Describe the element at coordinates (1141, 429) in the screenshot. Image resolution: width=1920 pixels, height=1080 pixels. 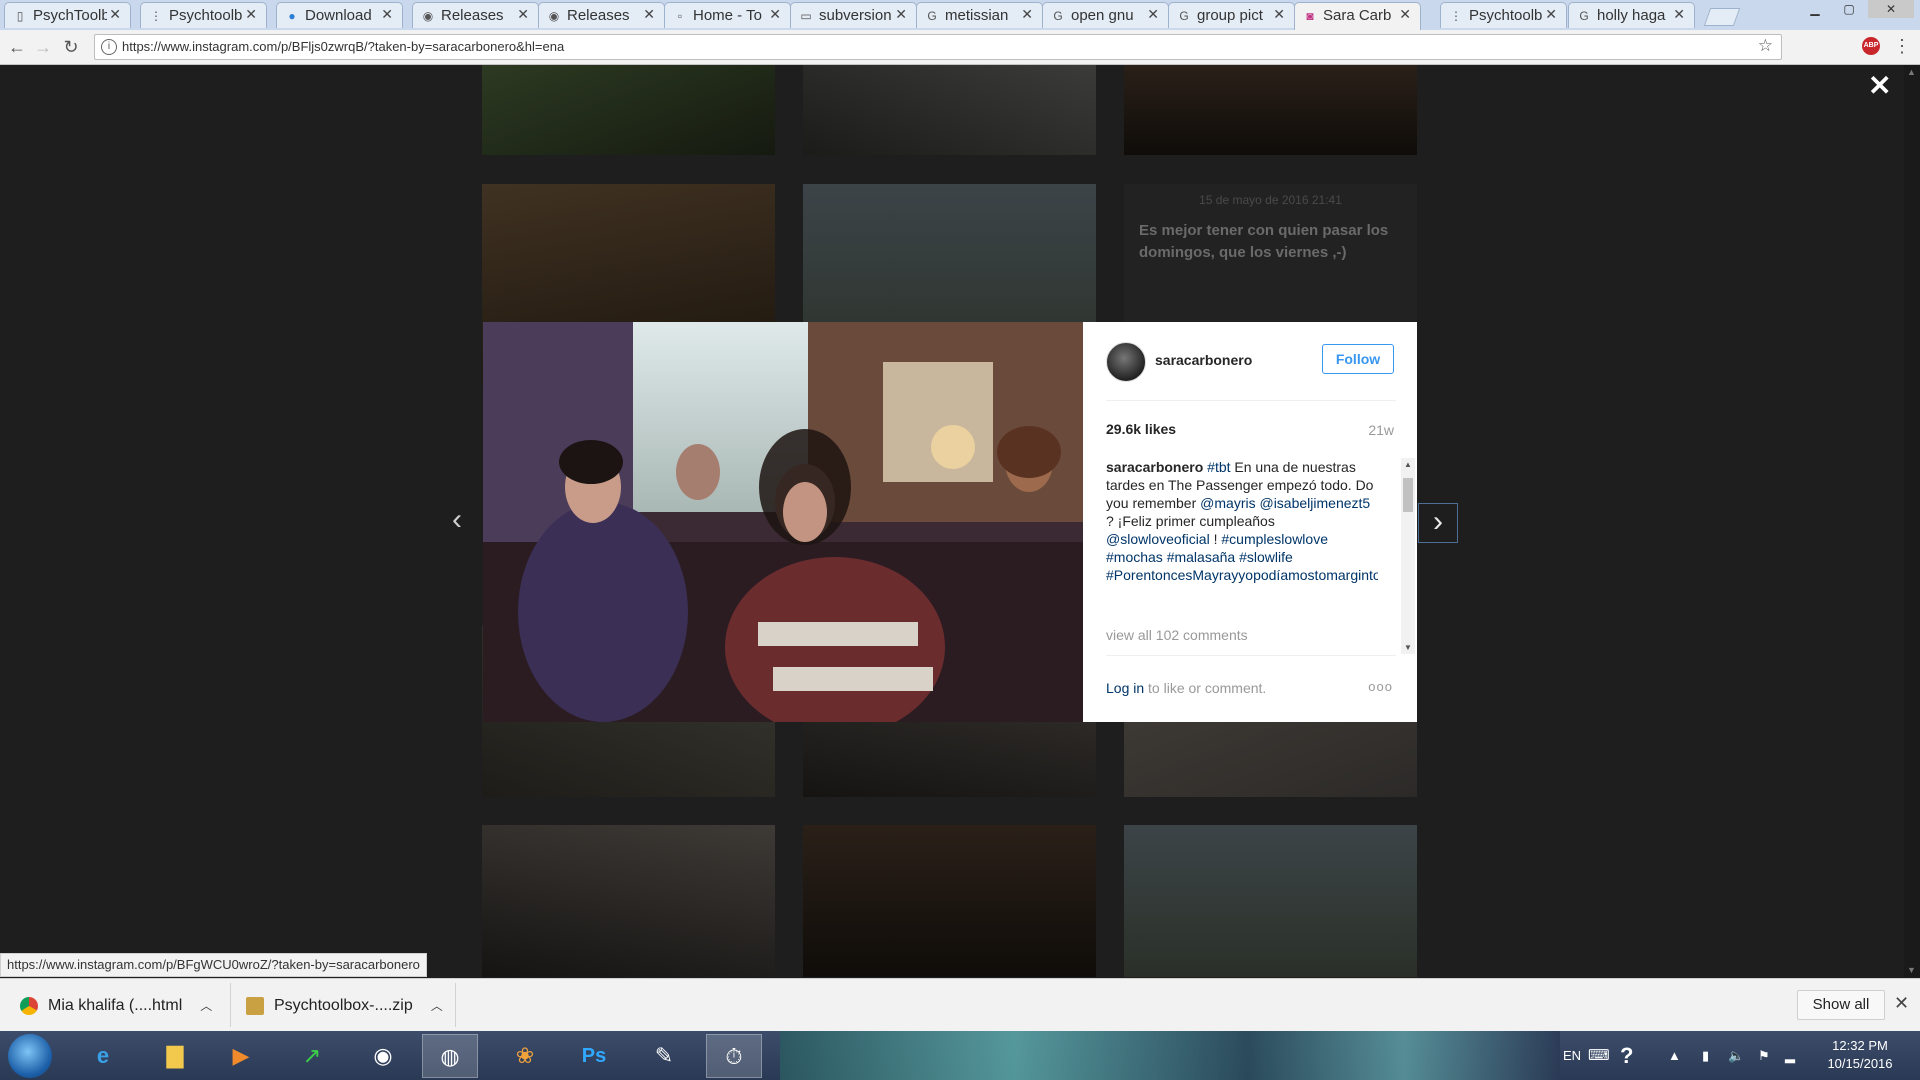
I see `likes-count: 29.6k likes` at that location.